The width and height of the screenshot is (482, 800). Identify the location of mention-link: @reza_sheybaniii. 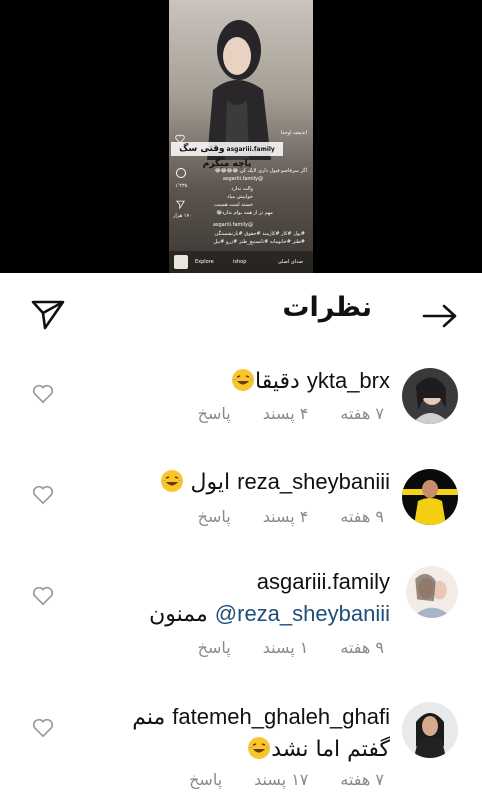
(302, 613).